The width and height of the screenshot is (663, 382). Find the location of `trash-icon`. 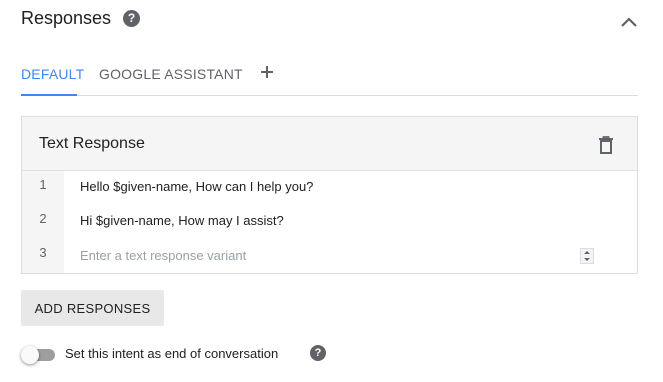

trash-icon is located at coordinates (606, 145).